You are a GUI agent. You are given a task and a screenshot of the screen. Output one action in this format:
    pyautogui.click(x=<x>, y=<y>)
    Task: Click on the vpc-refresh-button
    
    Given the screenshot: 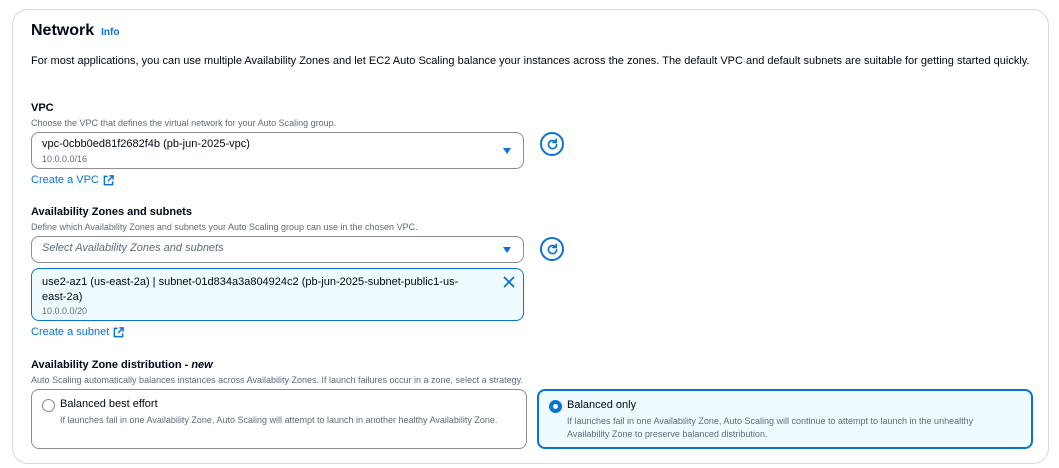 What is the action you would take?
    pyautogui.click(x=552, y=144)
    